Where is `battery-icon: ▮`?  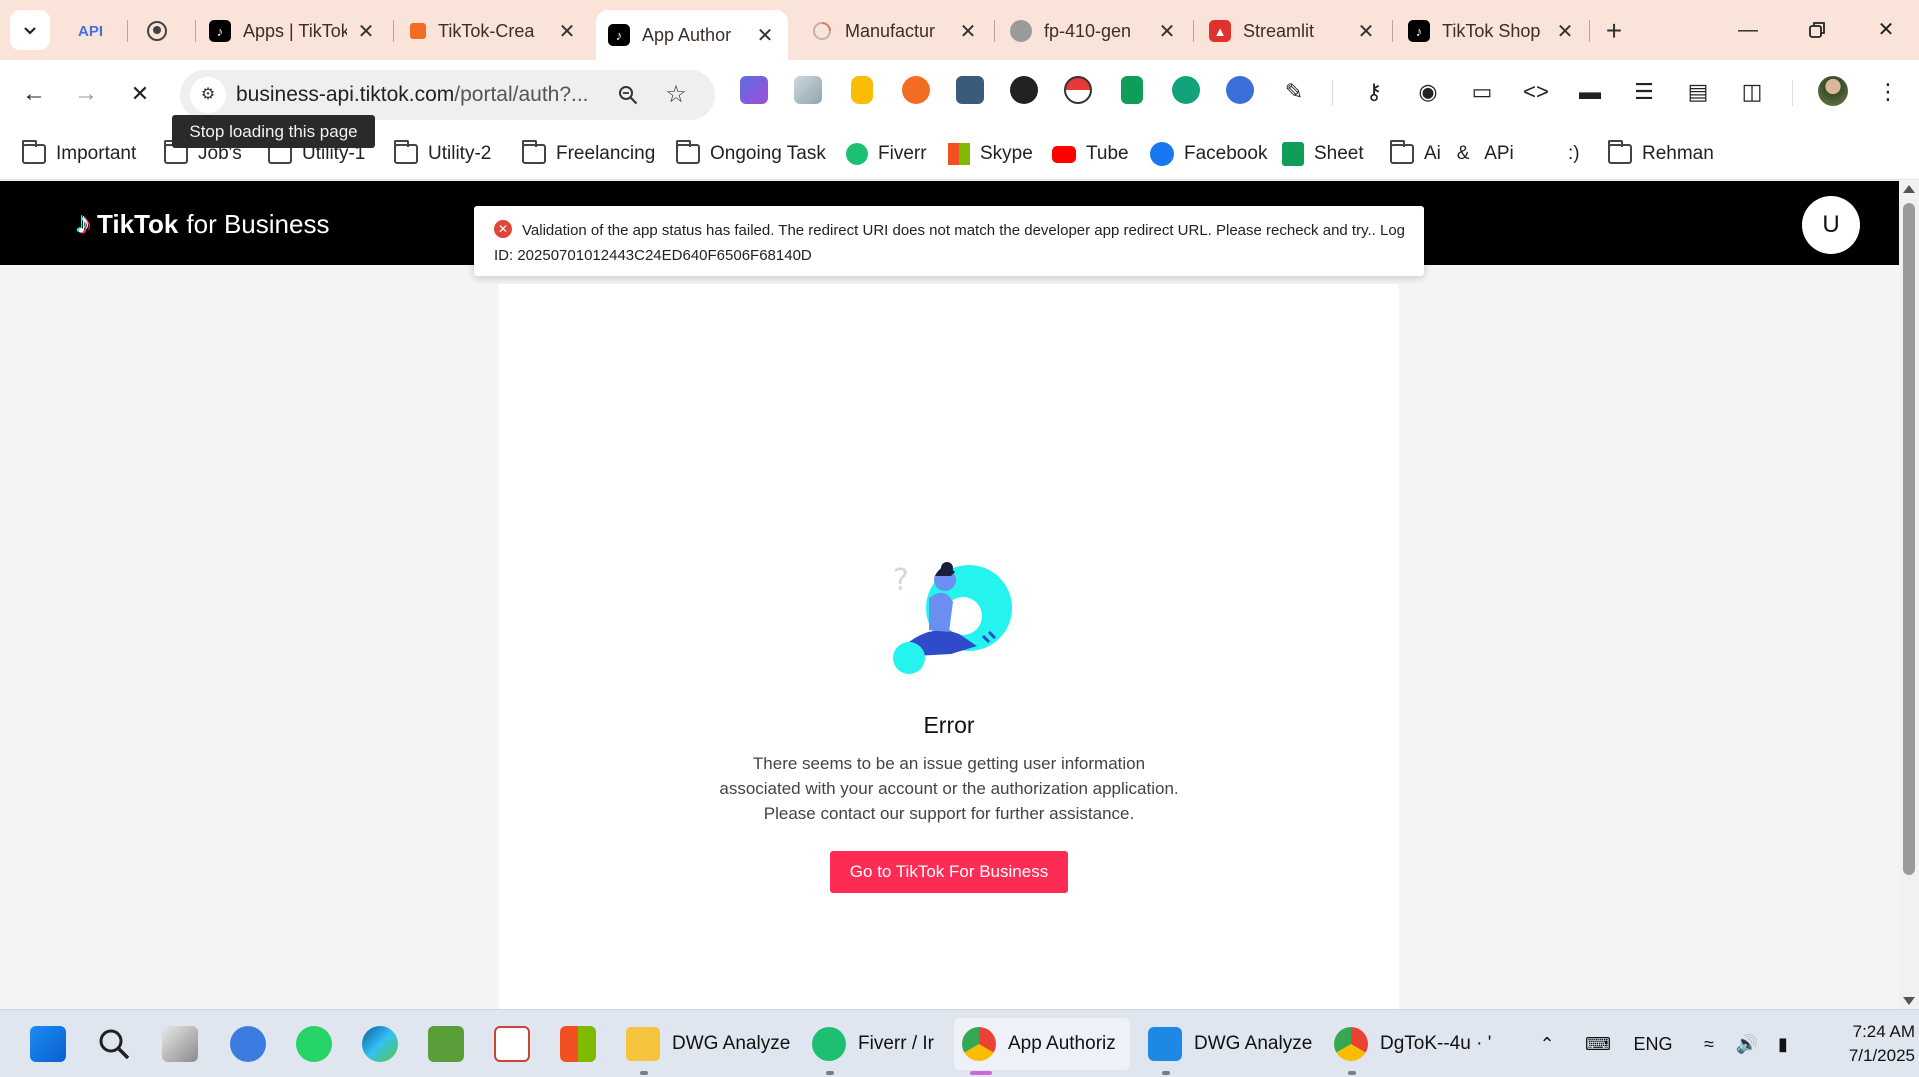 battery-icon: ▮ is located at coordinates (1783, 1044).